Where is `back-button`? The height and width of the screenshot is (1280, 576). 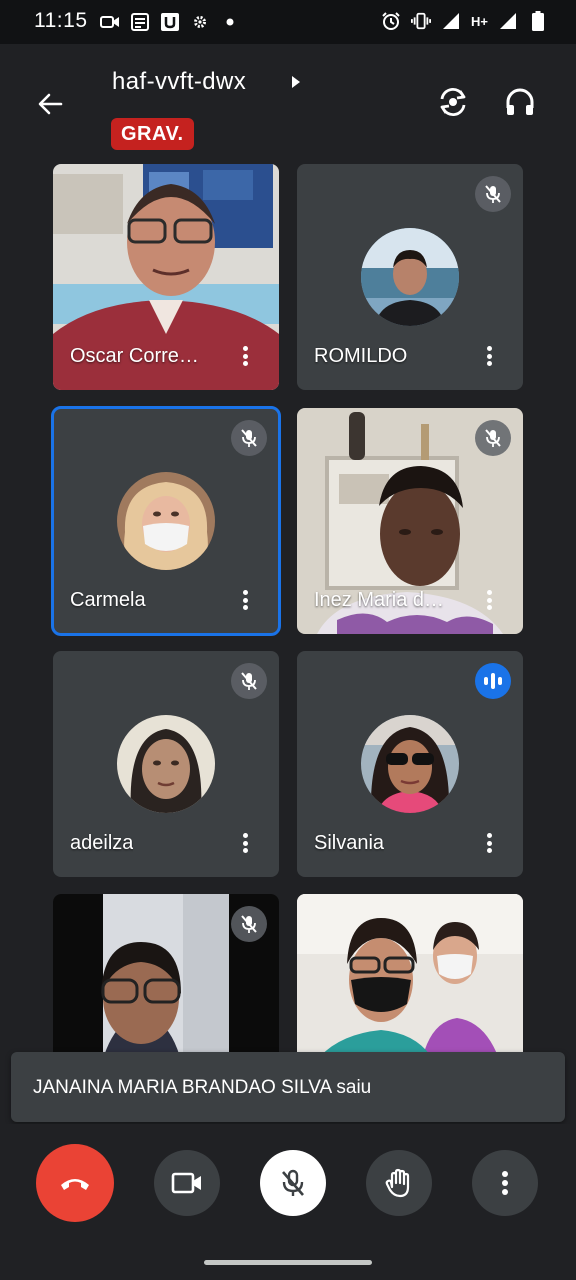
back-button is located at coordinates (50, 104).